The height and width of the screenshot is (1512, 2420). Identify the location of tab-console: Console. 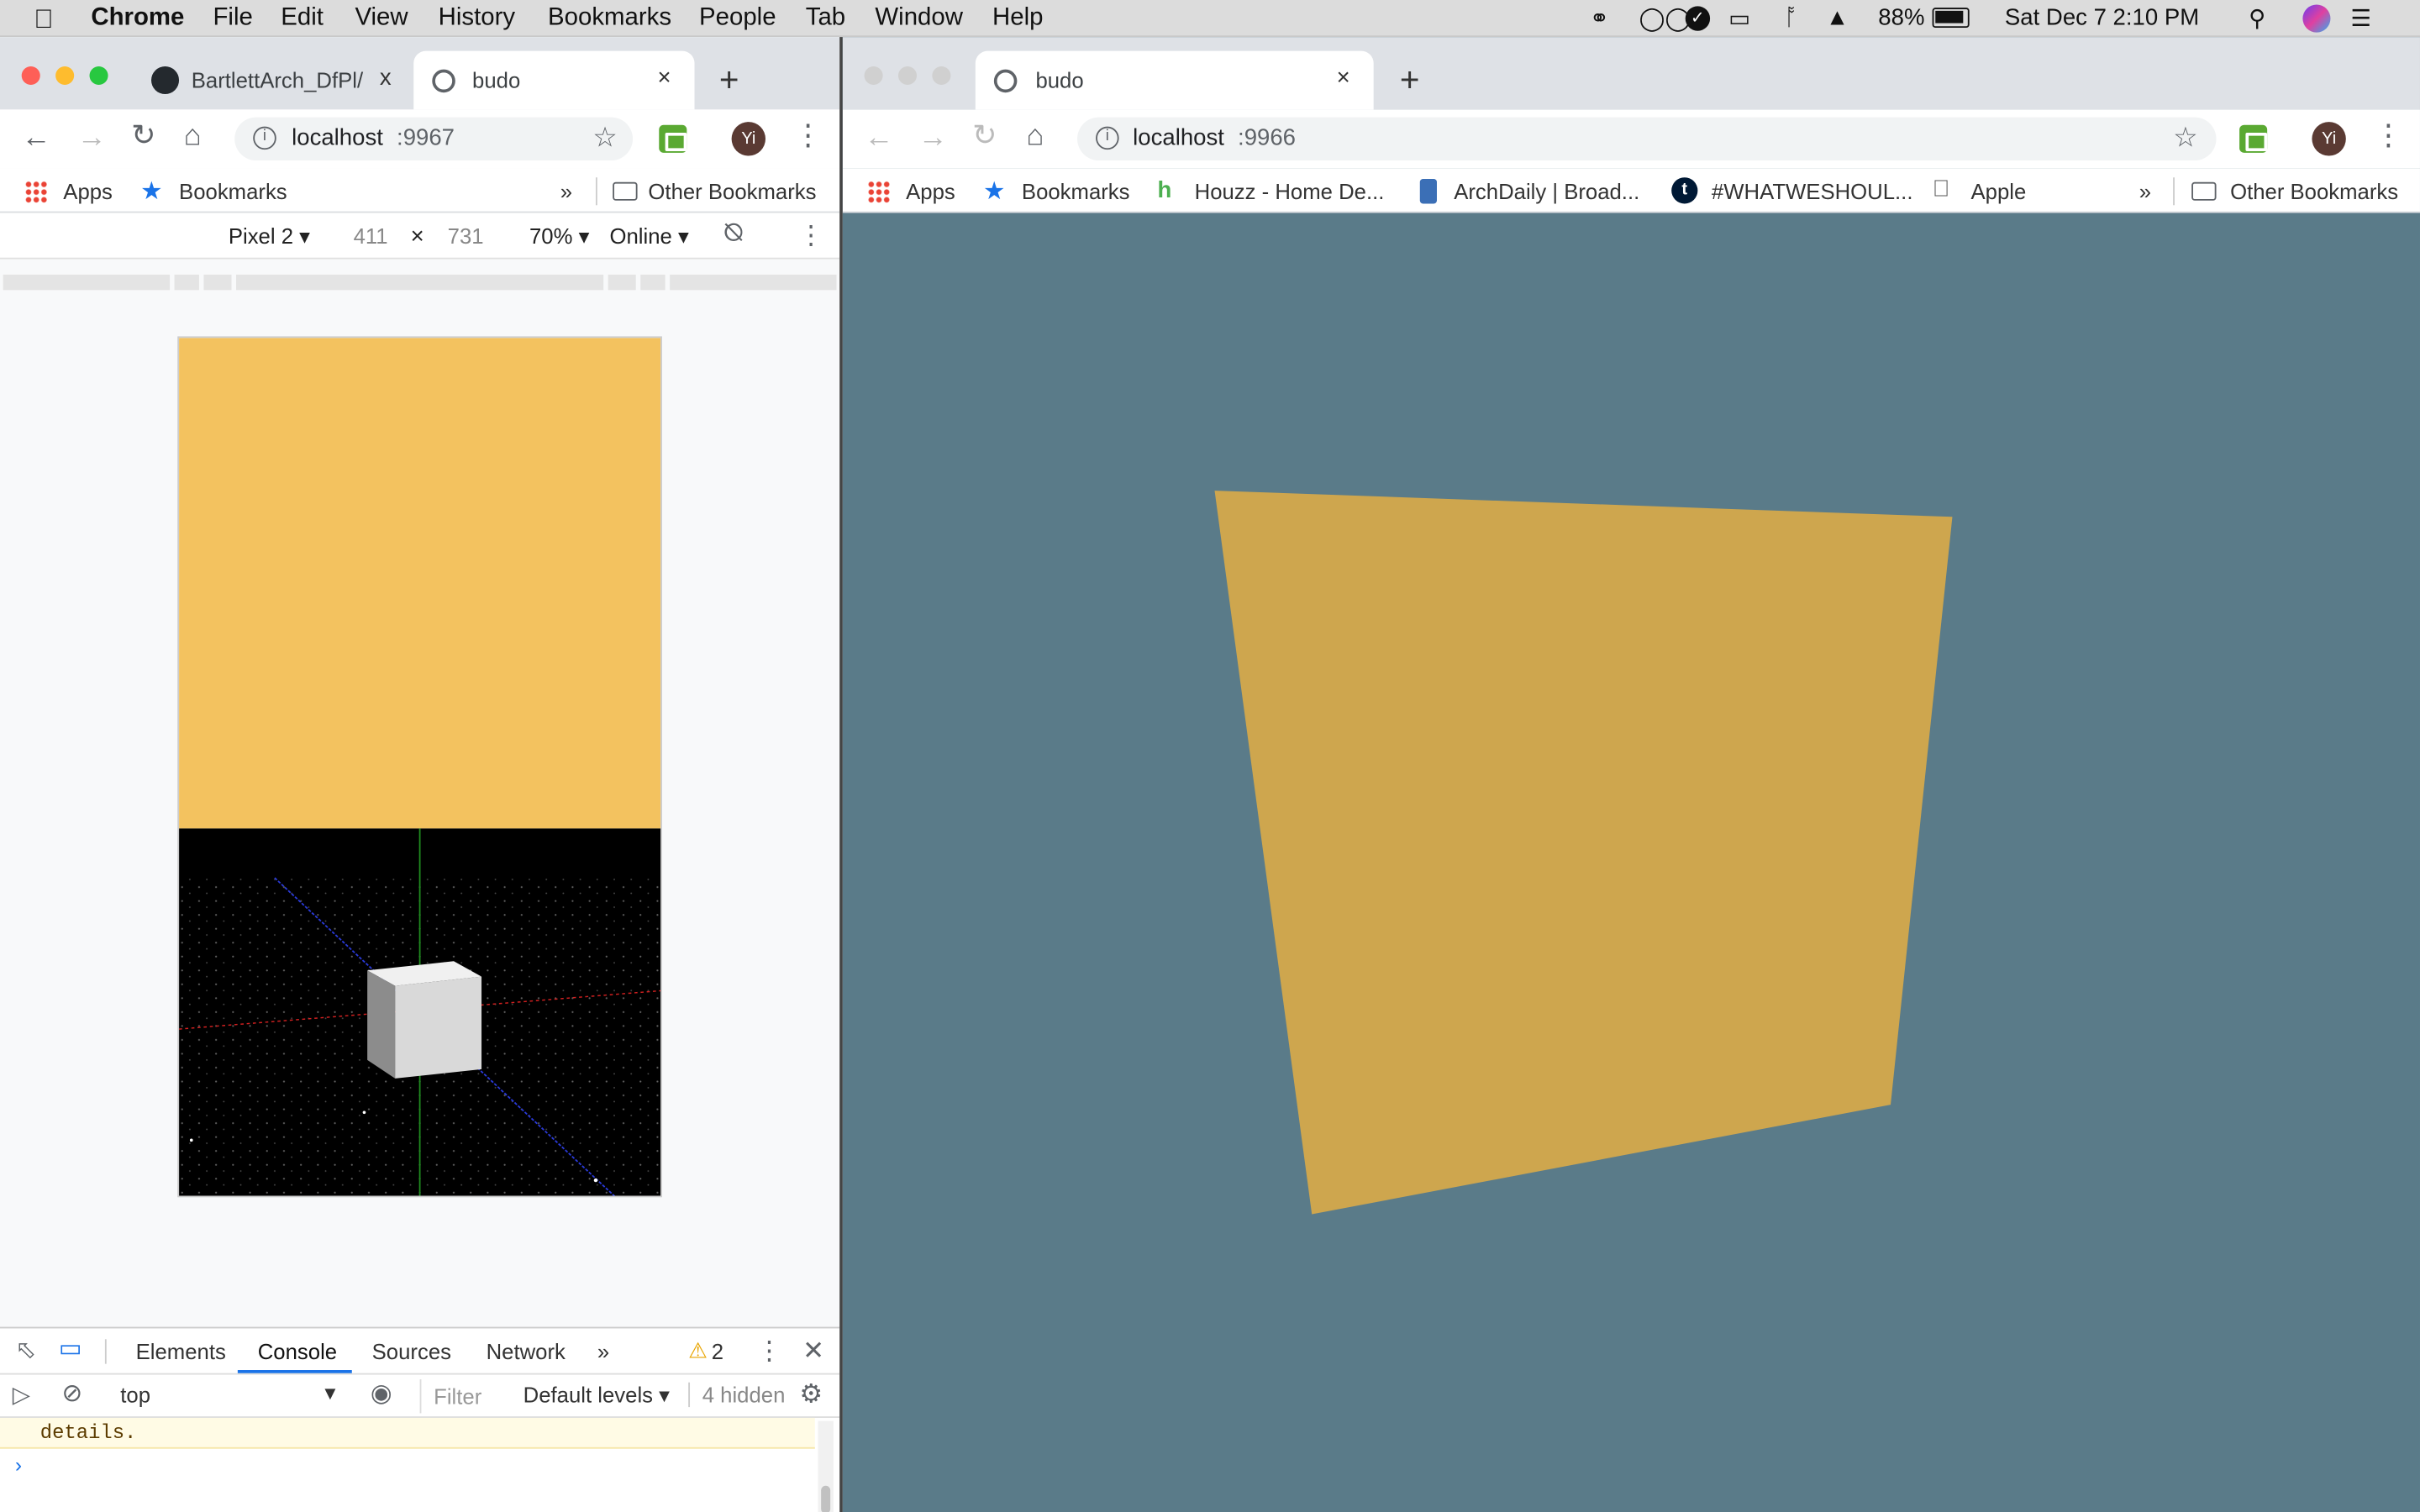
(298, 1351).